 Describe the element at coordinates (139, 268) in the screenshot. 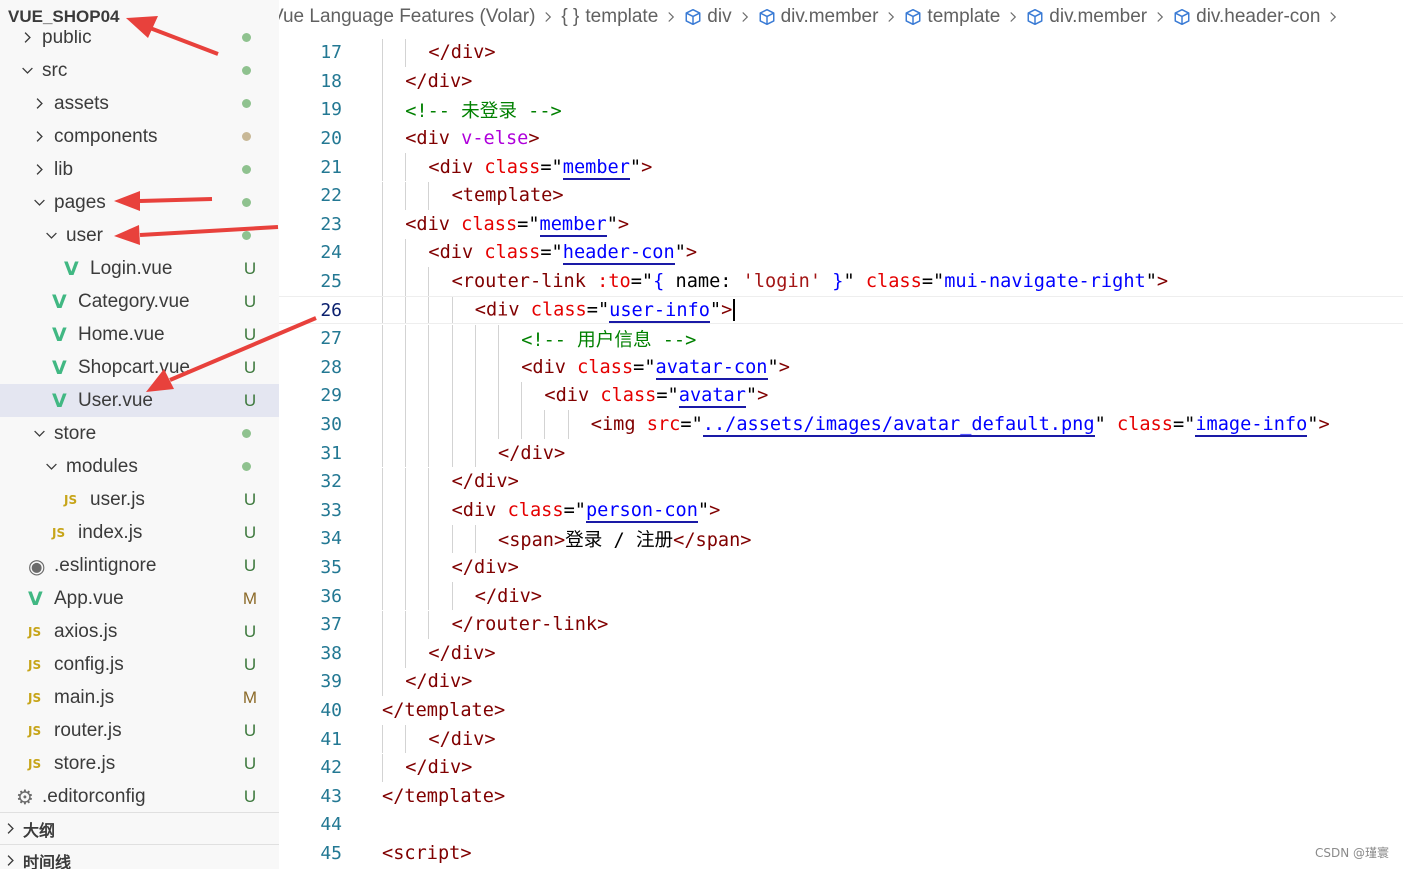

I see `file-login-vue: V Login.vue U` at that location.